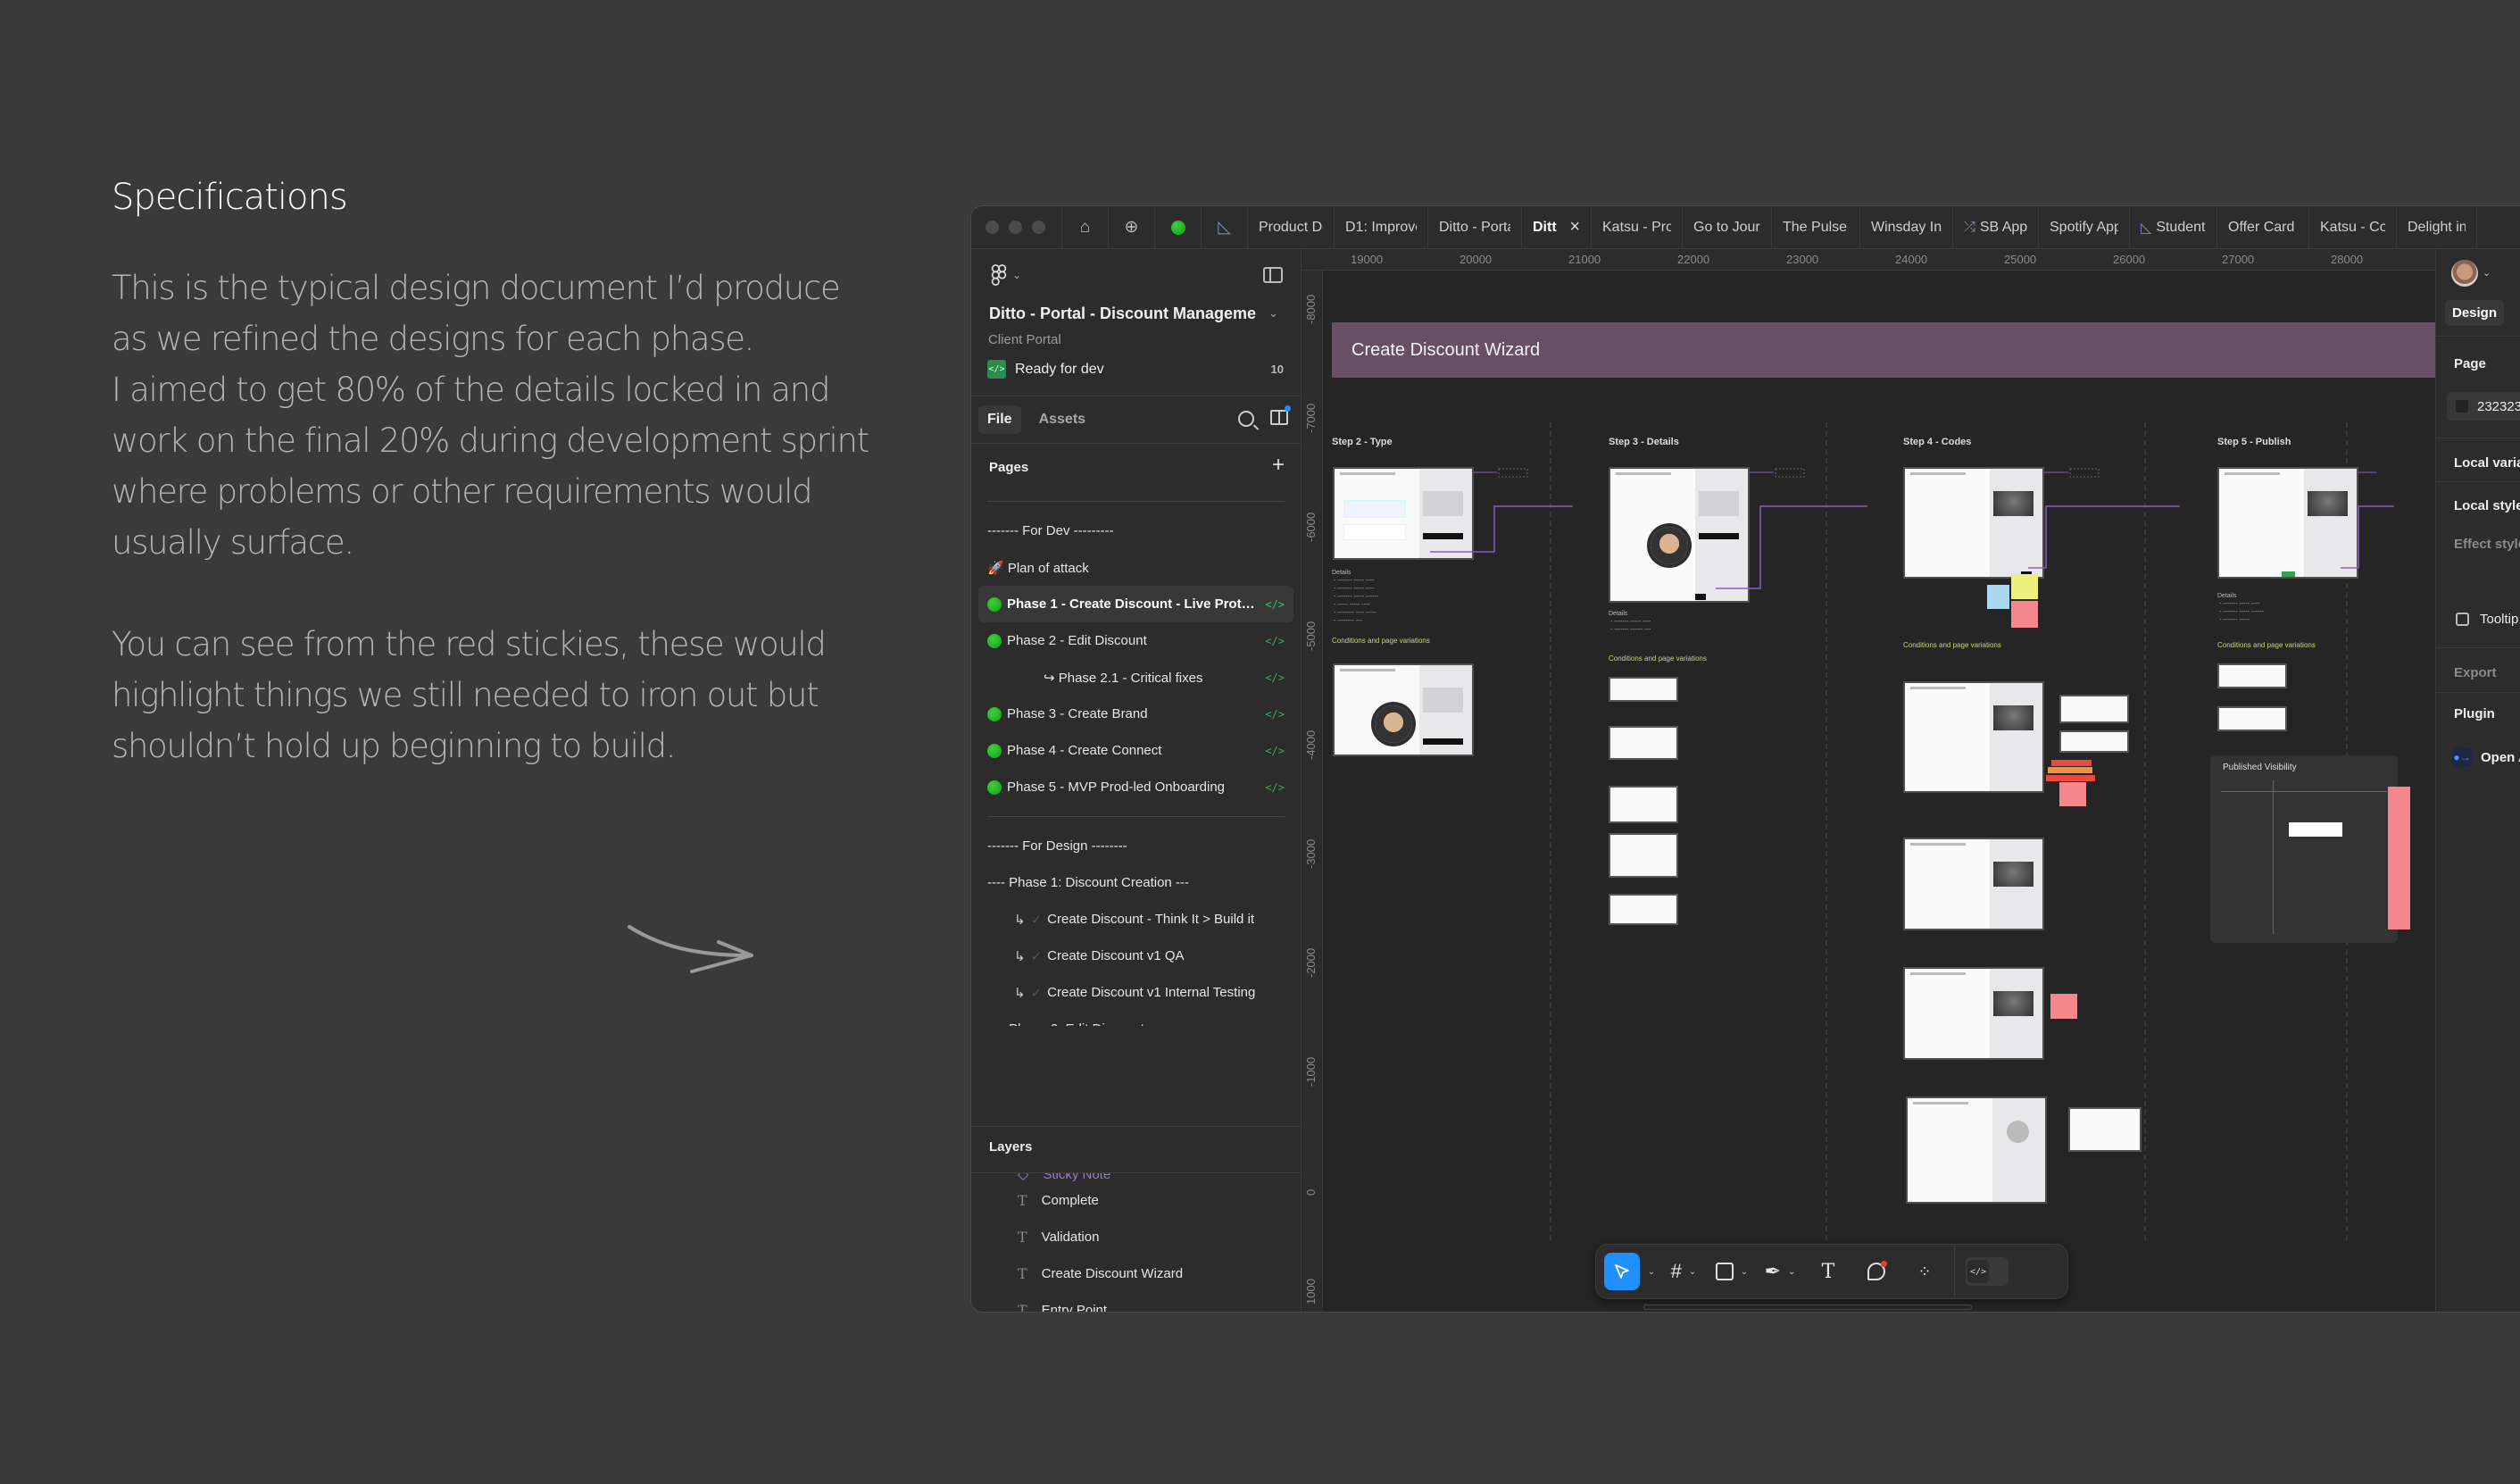  What do you see at coordinates (1136, 1273) in the screenshot?
I see `layer-item: T Create Discount Wizard` at bounding box center [1136, 1273].